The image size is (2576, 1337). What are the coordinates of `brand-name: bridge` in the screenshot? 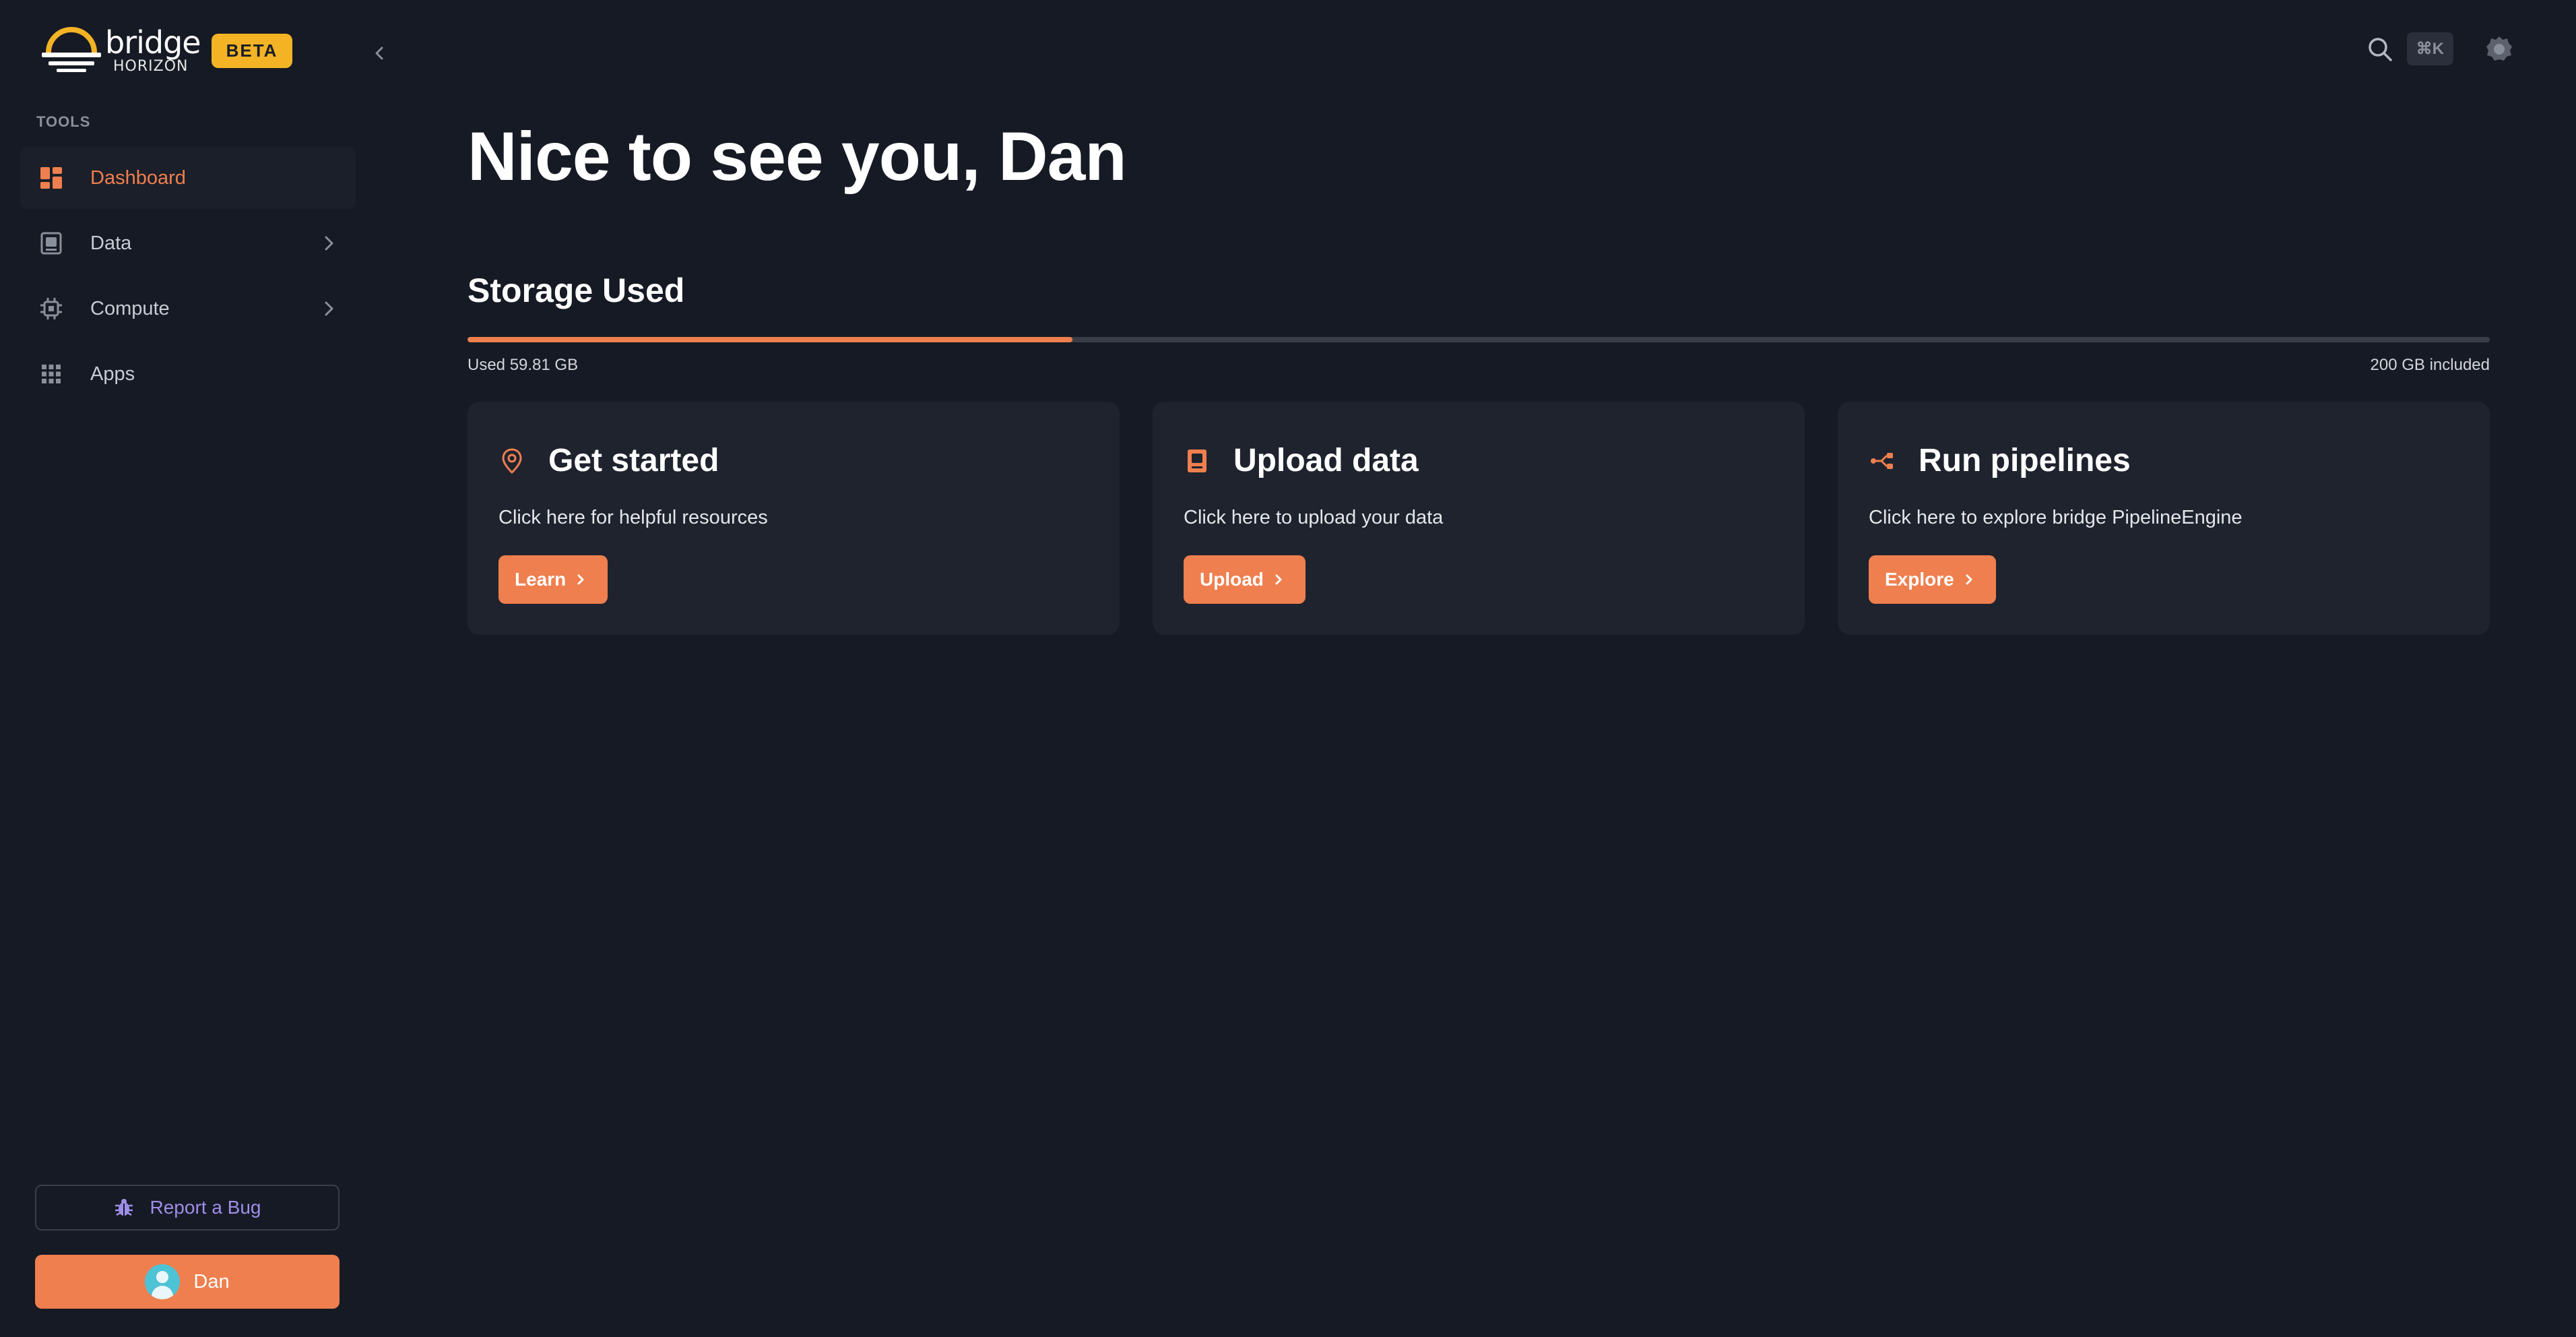 It's located at (153, 43).